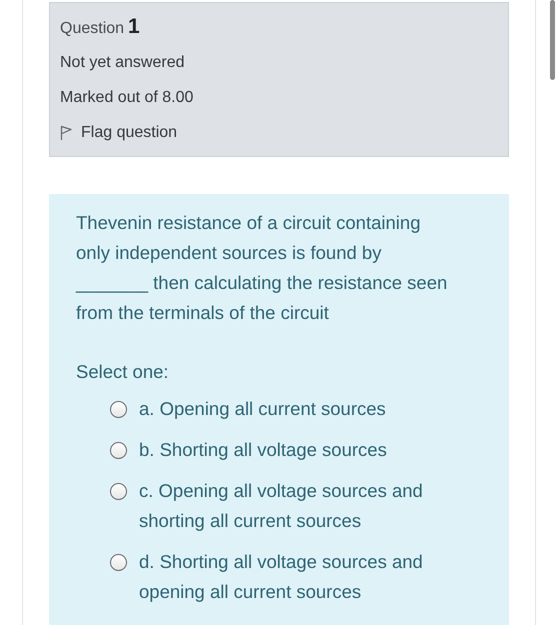 This screenshot has height=625, width=560. Describe the element at coordinates (122, 63) in the screenshot. I see `answer-status: Not yet answered` at that location.